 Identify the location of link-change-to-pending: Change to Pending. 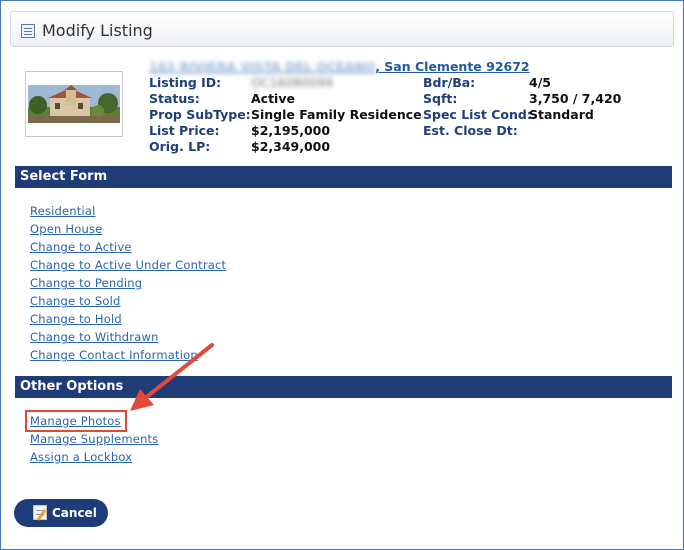
(86, 283).